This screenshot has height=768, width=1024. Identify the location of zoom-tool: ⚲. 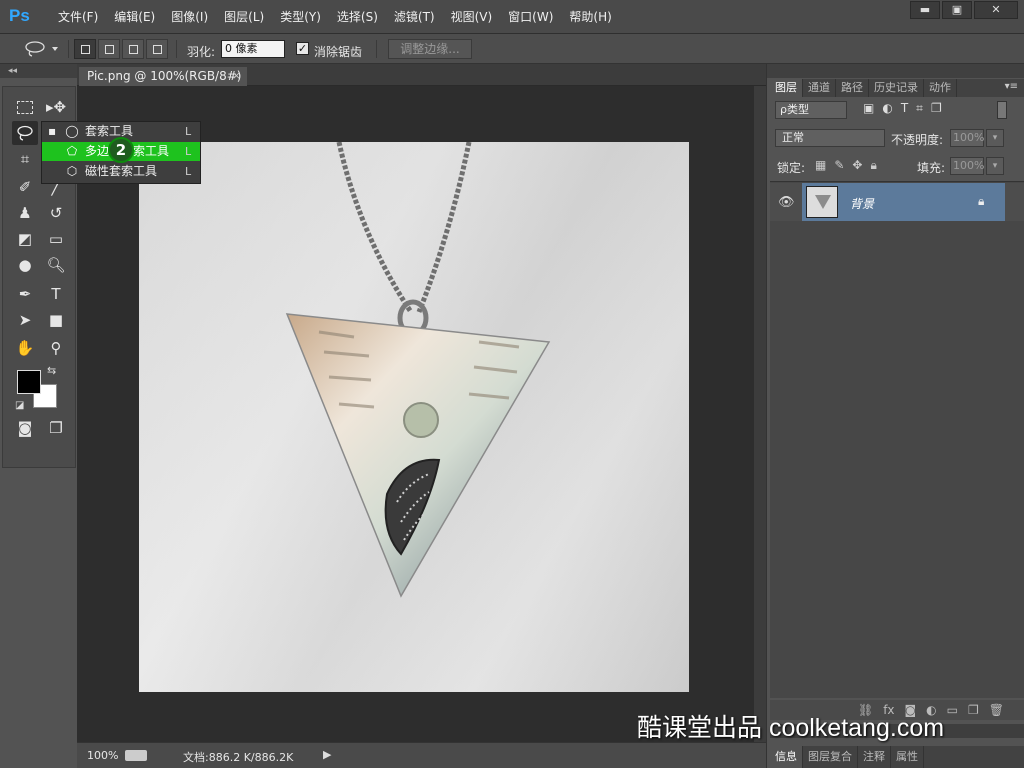
(56, 348).